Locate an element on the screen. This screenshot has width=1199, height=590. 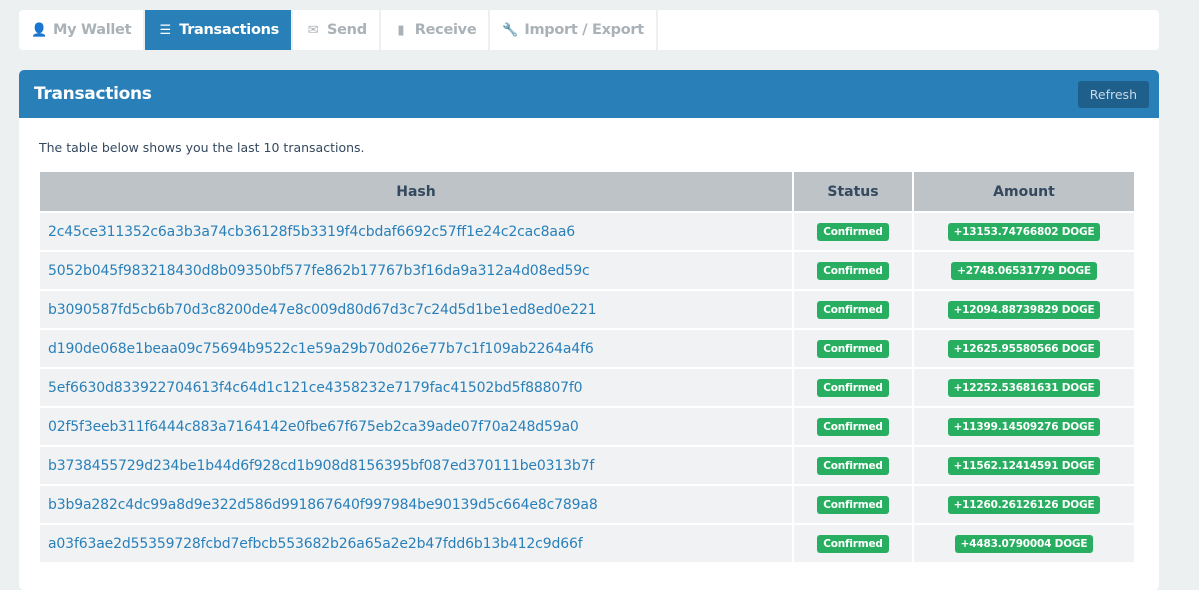
hash-header: Hash is located at coordinates (416, 191).